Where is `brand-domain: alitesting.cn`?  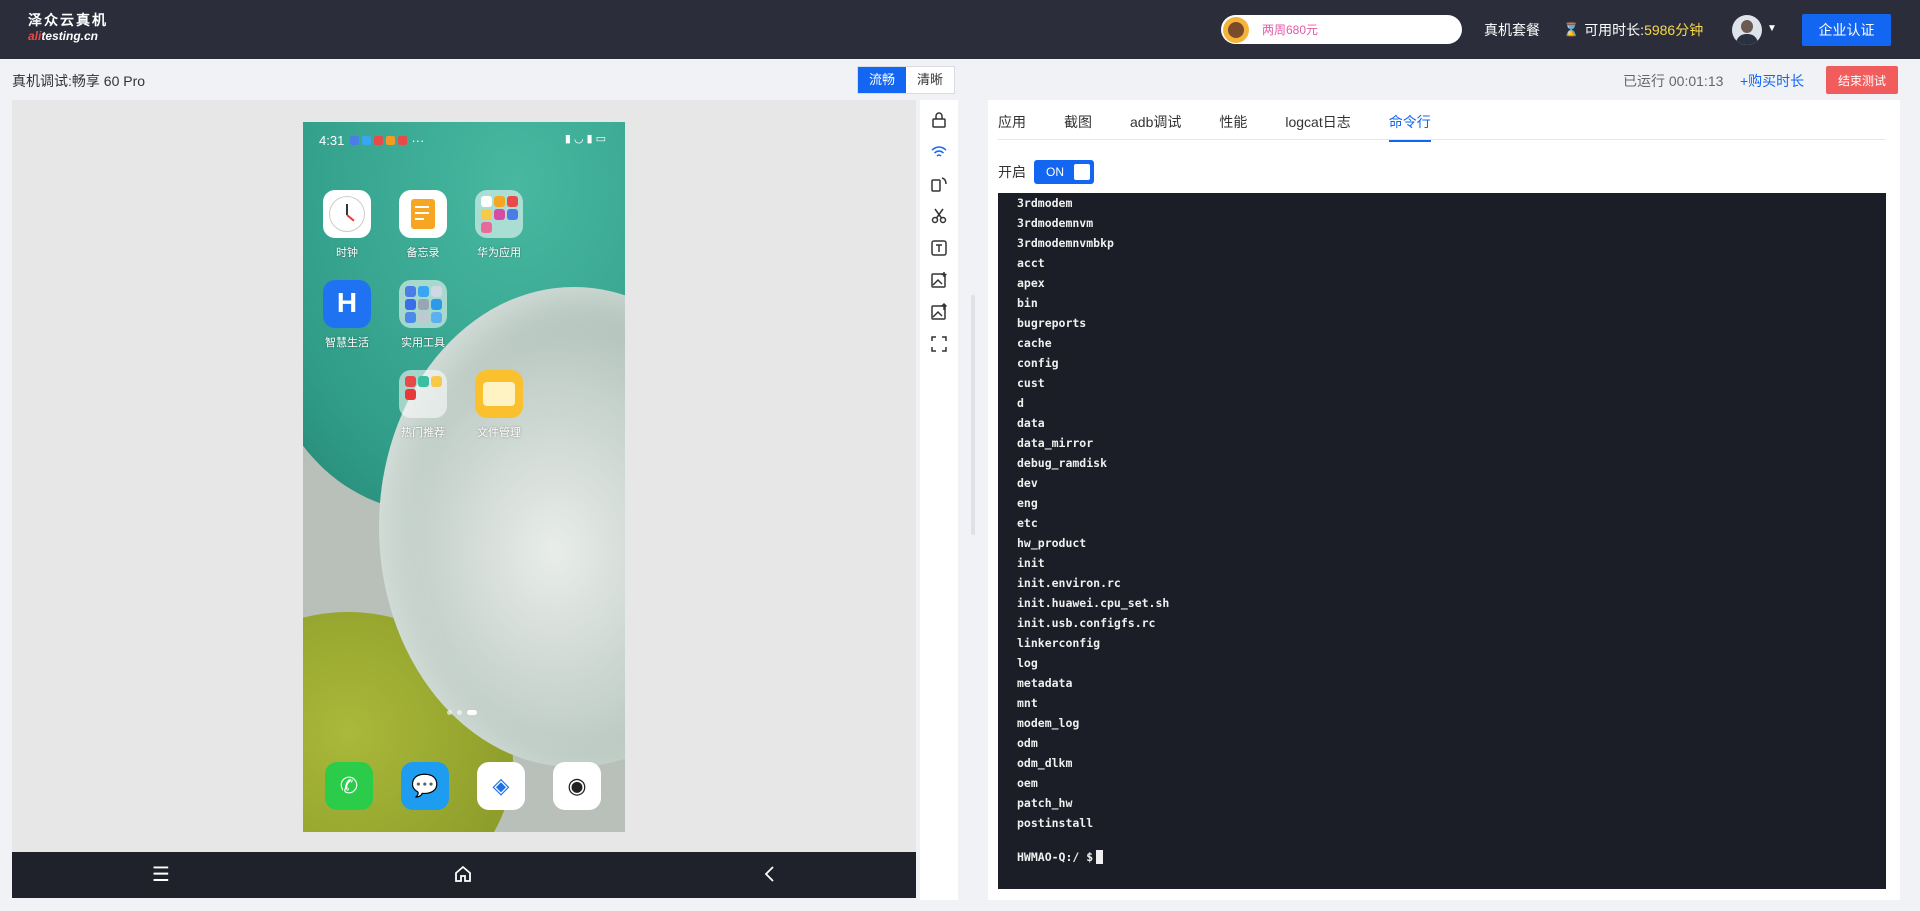 brand-domain: alitesting.cn is located at coordinates (63, 36).